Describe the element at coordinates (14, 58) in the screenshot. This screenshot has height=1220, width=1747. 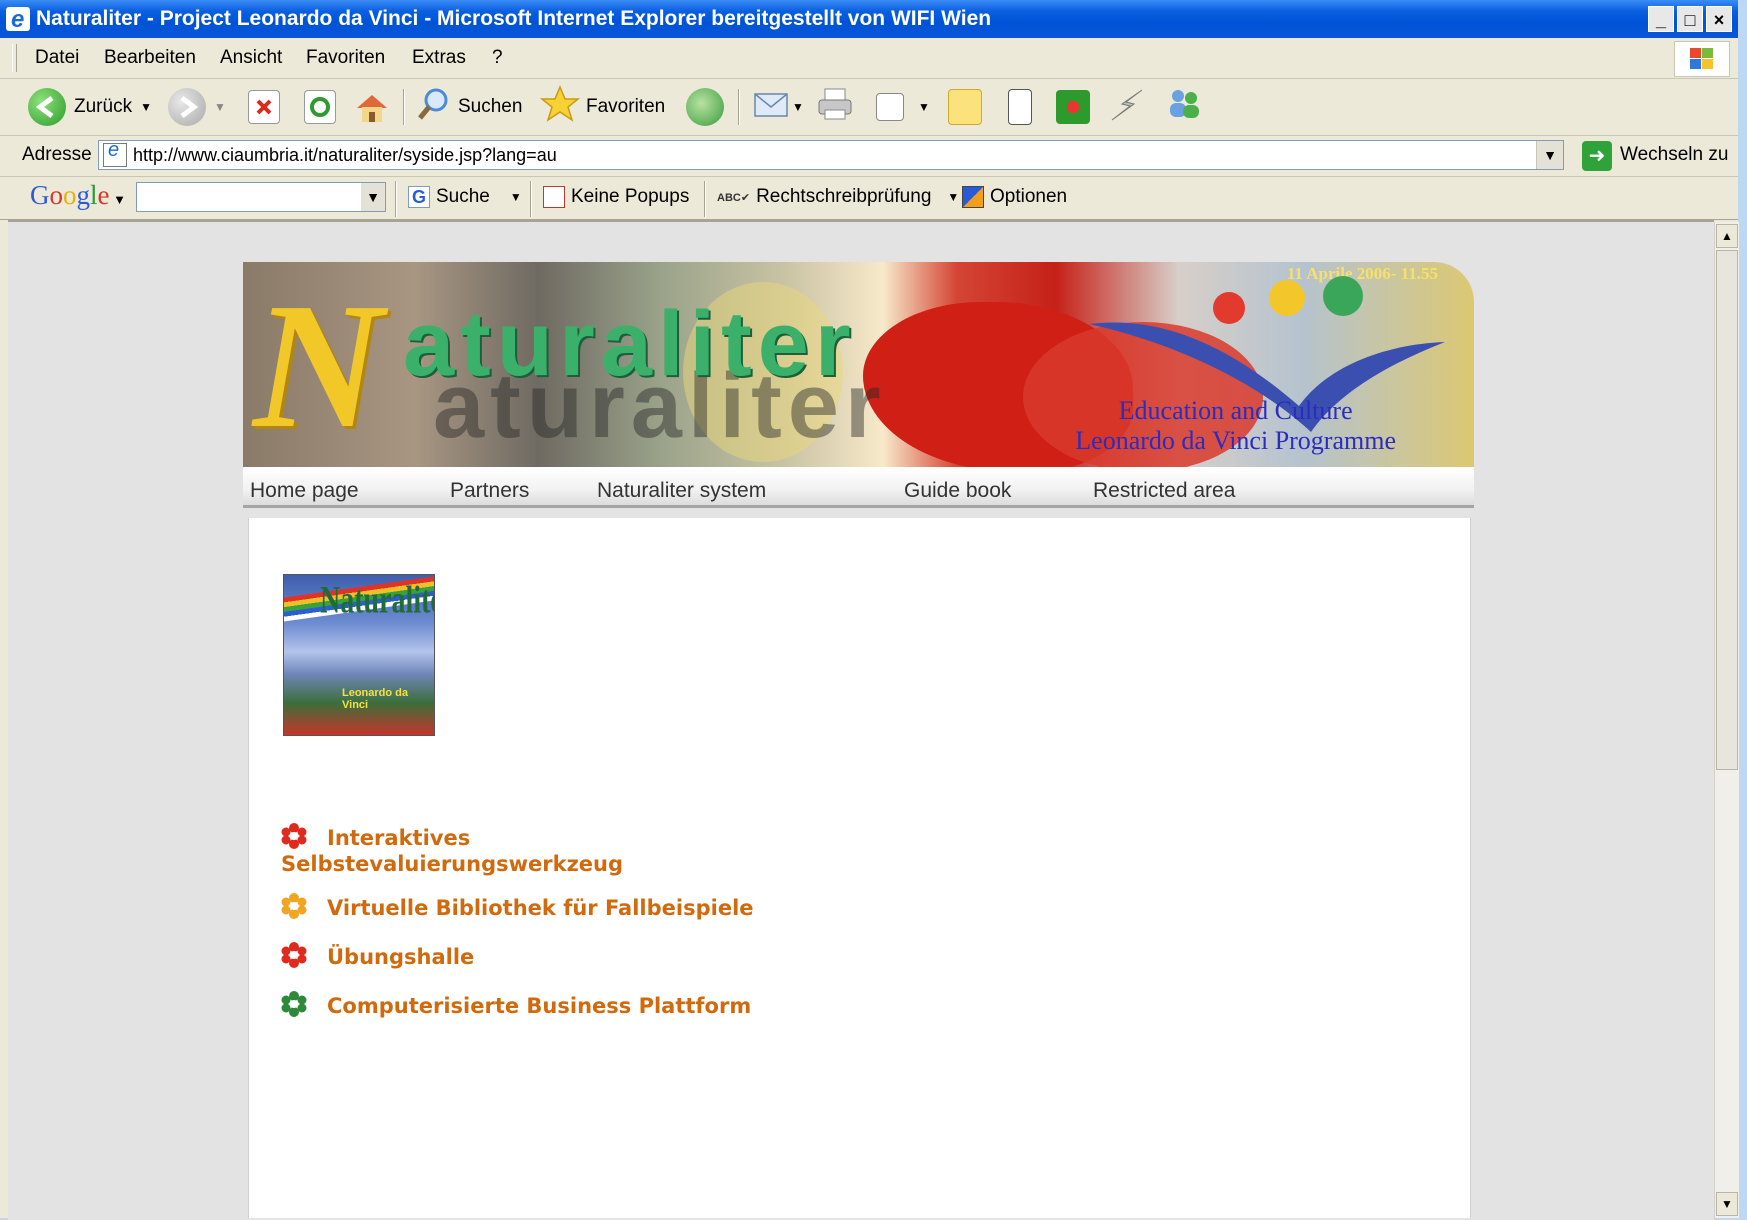
I see `toolbar-grip` at that location.